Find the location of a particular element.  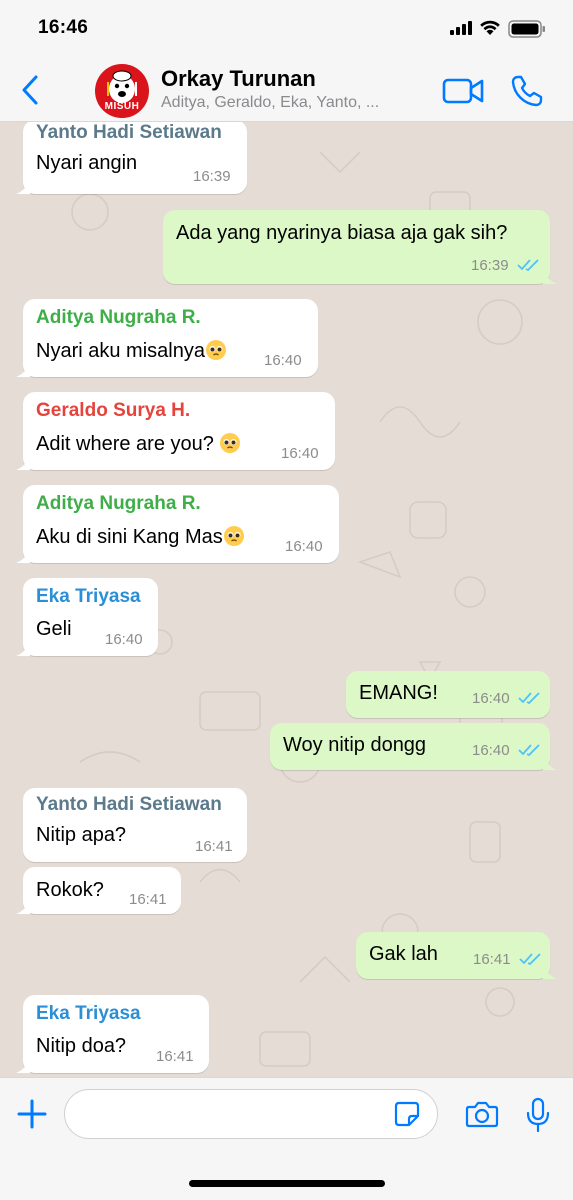

video-call-icon is located at coordinates (463, 91).